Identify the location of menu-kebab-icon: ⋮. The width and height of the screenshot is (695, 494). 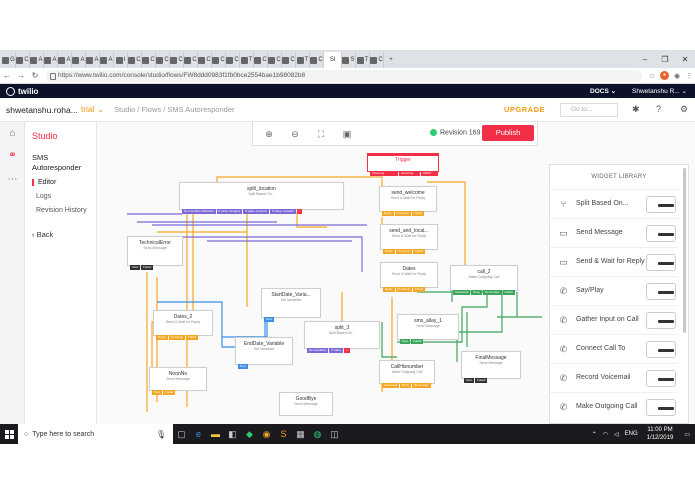
(689, 76).